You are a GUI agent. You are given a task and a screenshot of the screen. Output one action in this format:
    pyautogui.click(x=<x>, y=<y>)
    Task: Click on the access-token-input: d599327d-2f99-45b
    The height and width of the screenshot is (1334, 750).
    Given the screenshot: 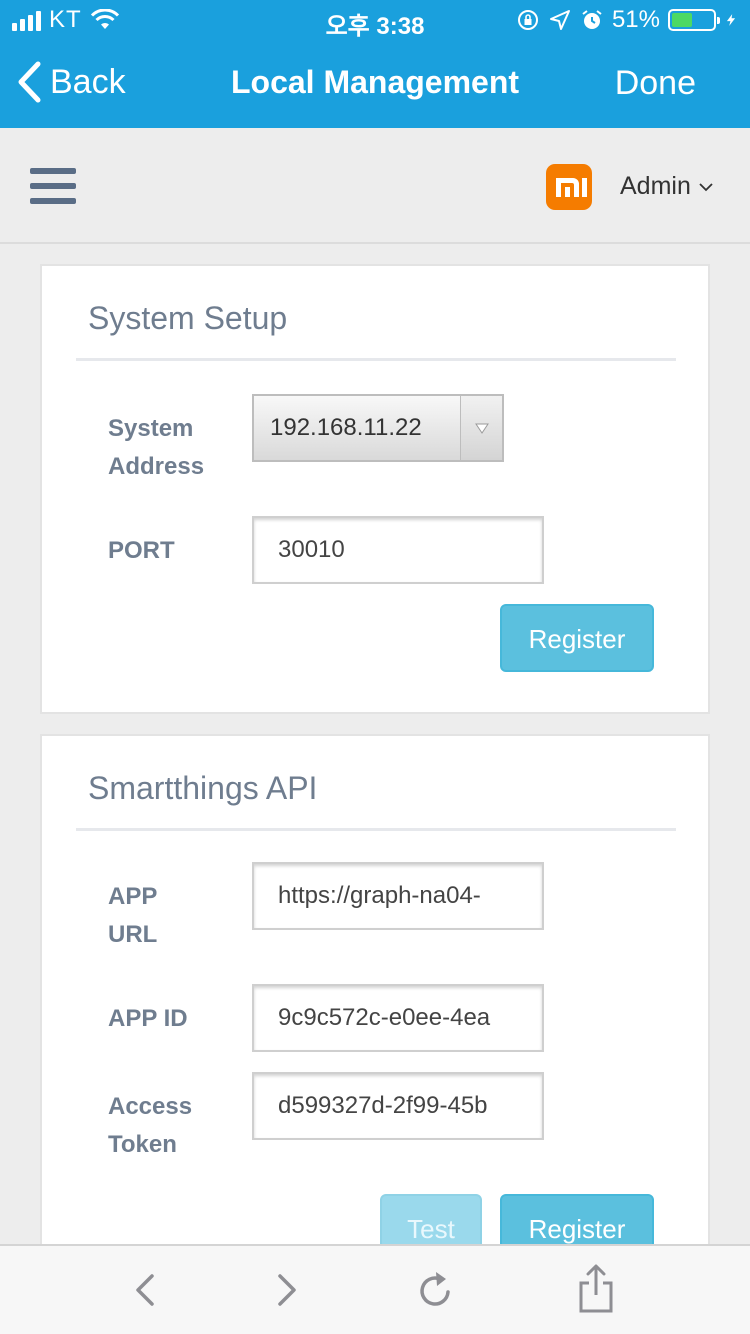 What is the action you would take?
    pyautogui.click(x=398, y=1106)
    